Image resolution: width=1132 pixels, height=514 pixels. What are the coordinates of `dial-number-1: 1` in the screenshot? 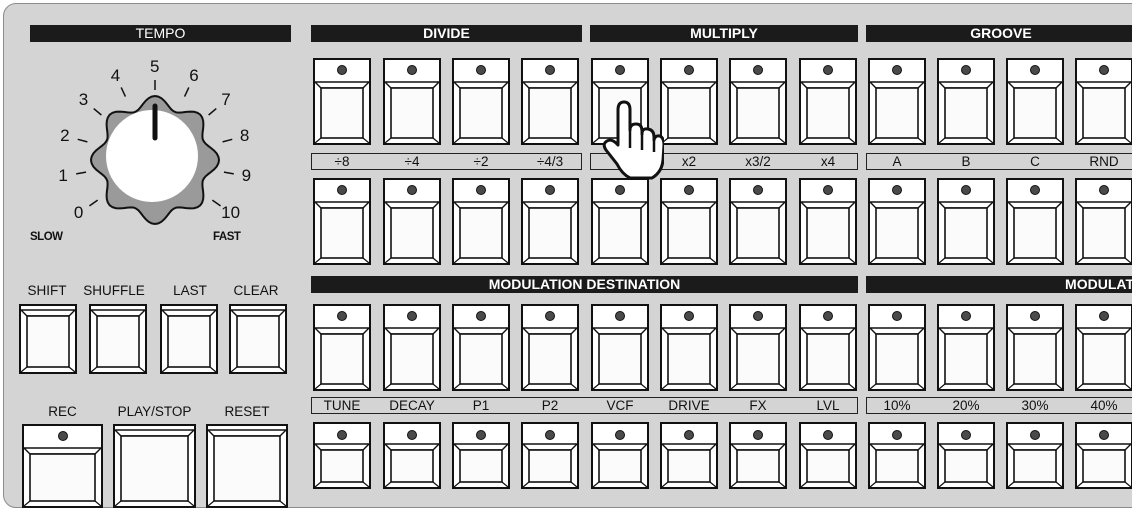 It's located at (63, 176).